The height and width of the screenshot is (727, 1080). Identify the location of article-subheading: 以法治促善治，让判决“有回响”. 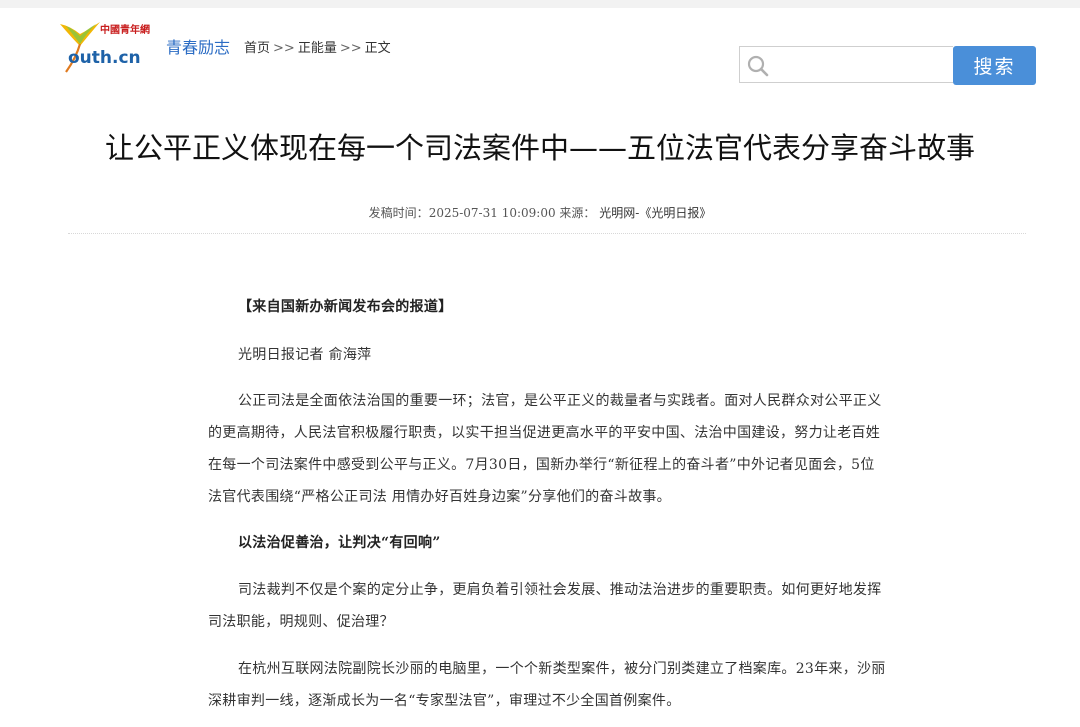
(339, 543).